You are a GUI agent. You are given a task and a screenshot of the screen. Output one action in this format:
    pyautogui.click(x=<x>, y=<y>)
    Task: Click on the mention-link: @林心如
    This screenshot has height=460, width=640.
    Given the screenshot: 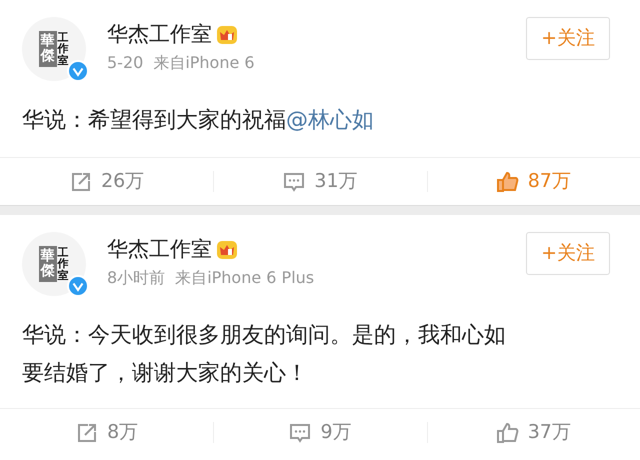 What is the action you would take?
    pyautogui.click(x=330, y=120)
    